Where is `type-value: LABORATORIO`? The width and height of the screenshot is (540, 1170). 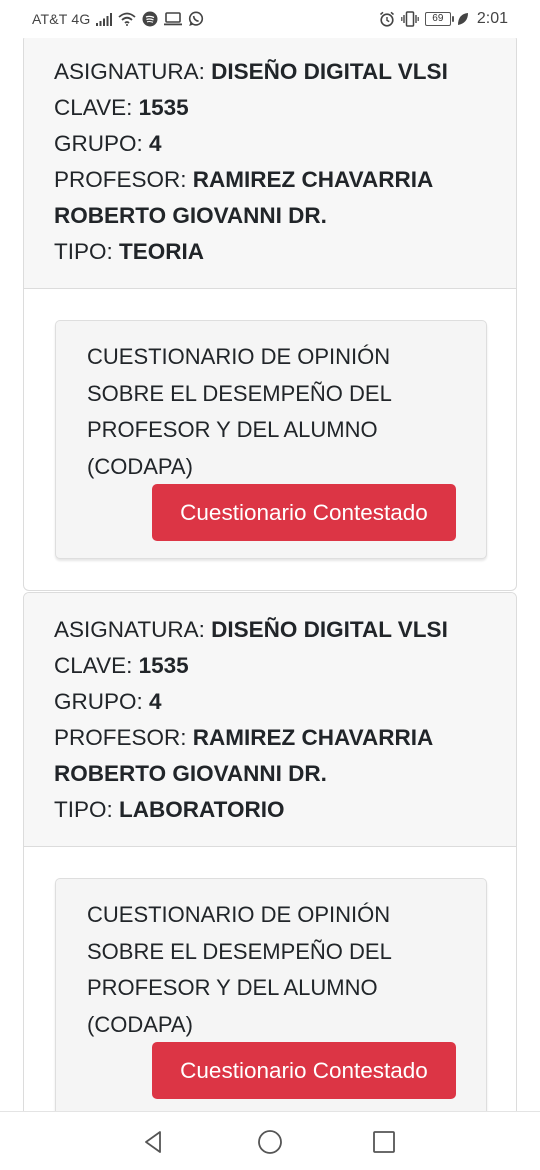 type-value: LABORATORIO is located at coordinates (202, 809).